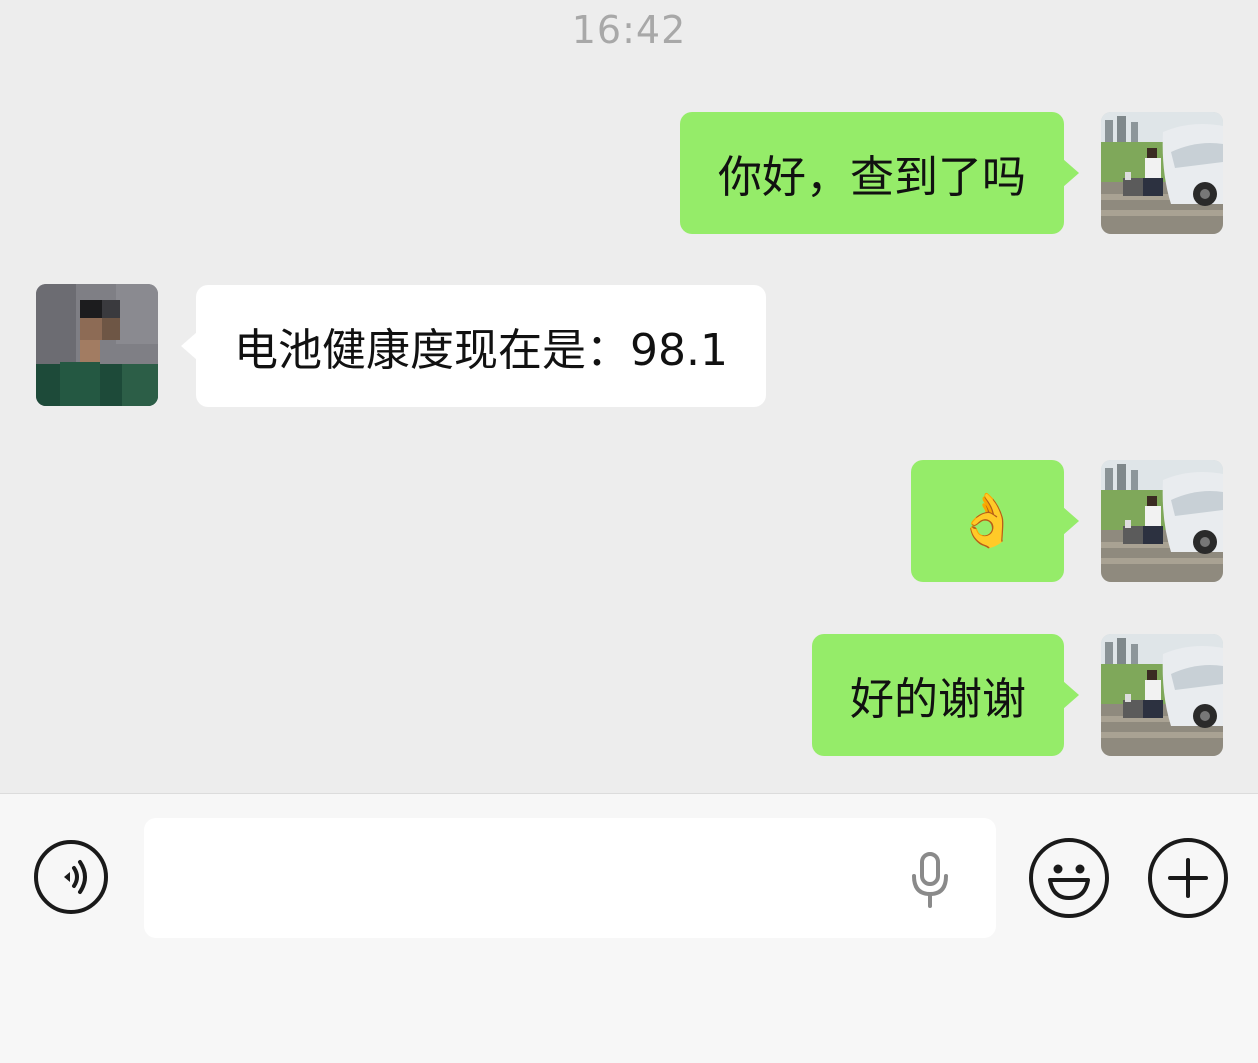 The width and height of the screenshot is (1258, 1063). Describe the element at coordinates (629, 30) in the screenshot. I see `message-timestamp: 16:42` at that location.